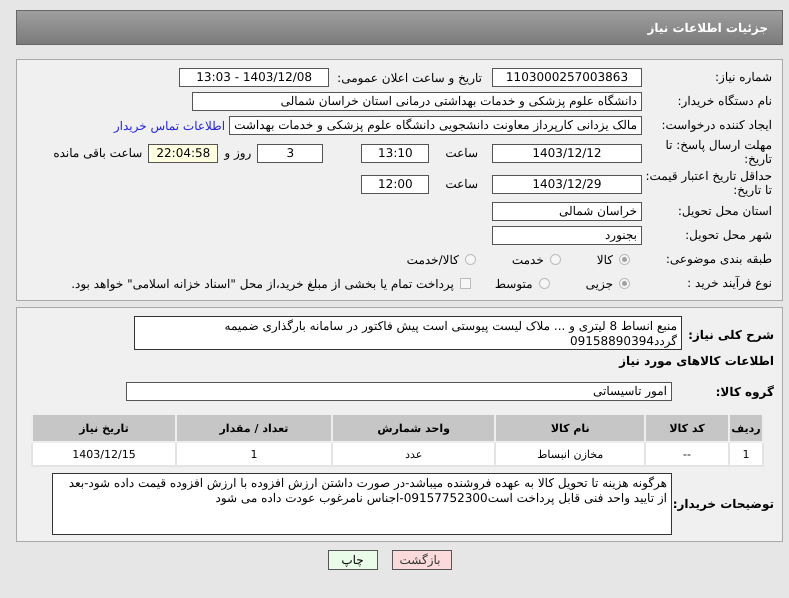 The image size is (789, 598). I want to click on checkbox-label: پرداخت تمام یا بخشی از مبلغ خرید،از محل "اسناد خزانه اسلامی" خواهد بود., so click(262, 283).